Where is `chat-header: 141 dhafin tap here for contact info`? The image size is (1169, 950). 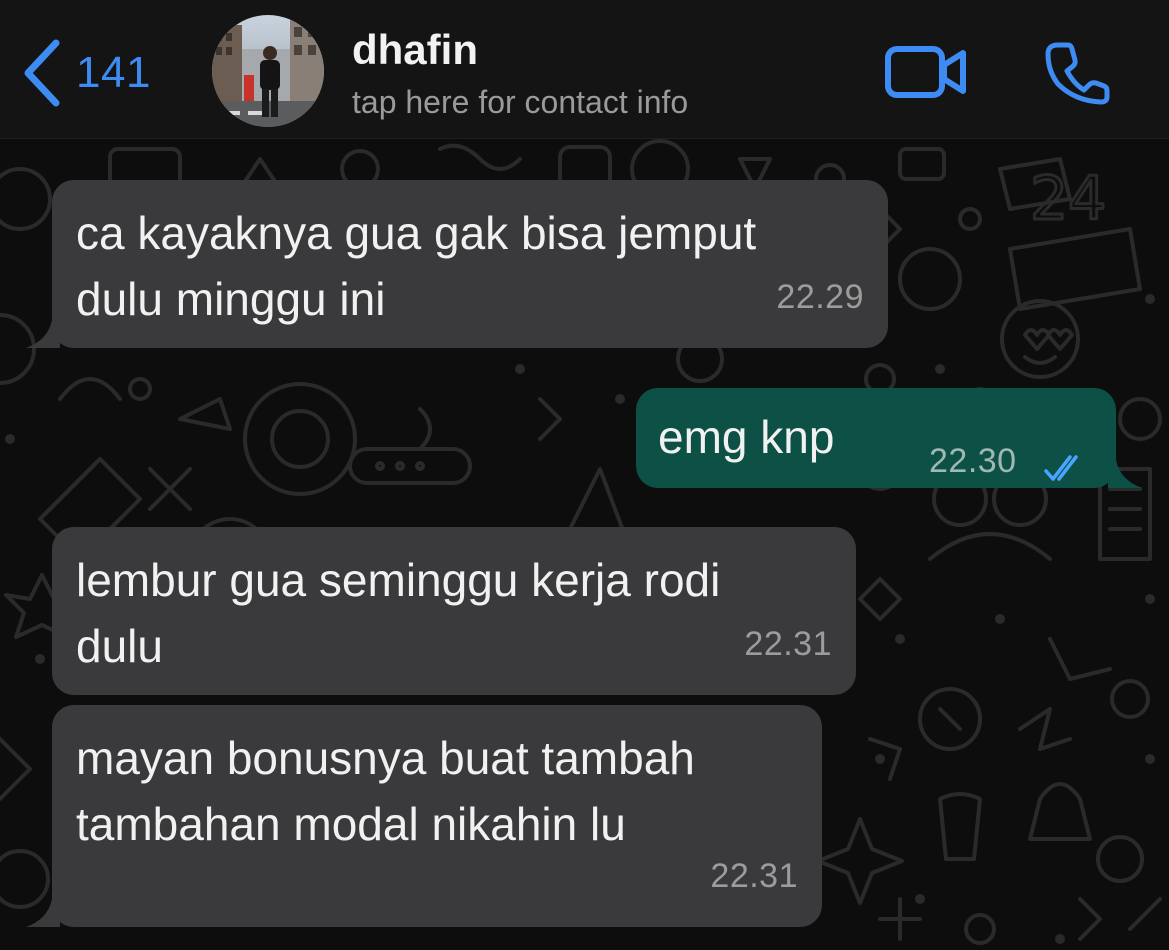 chat-header: 141 dhafin tap here for contact info is located at coordinates (584, 69).